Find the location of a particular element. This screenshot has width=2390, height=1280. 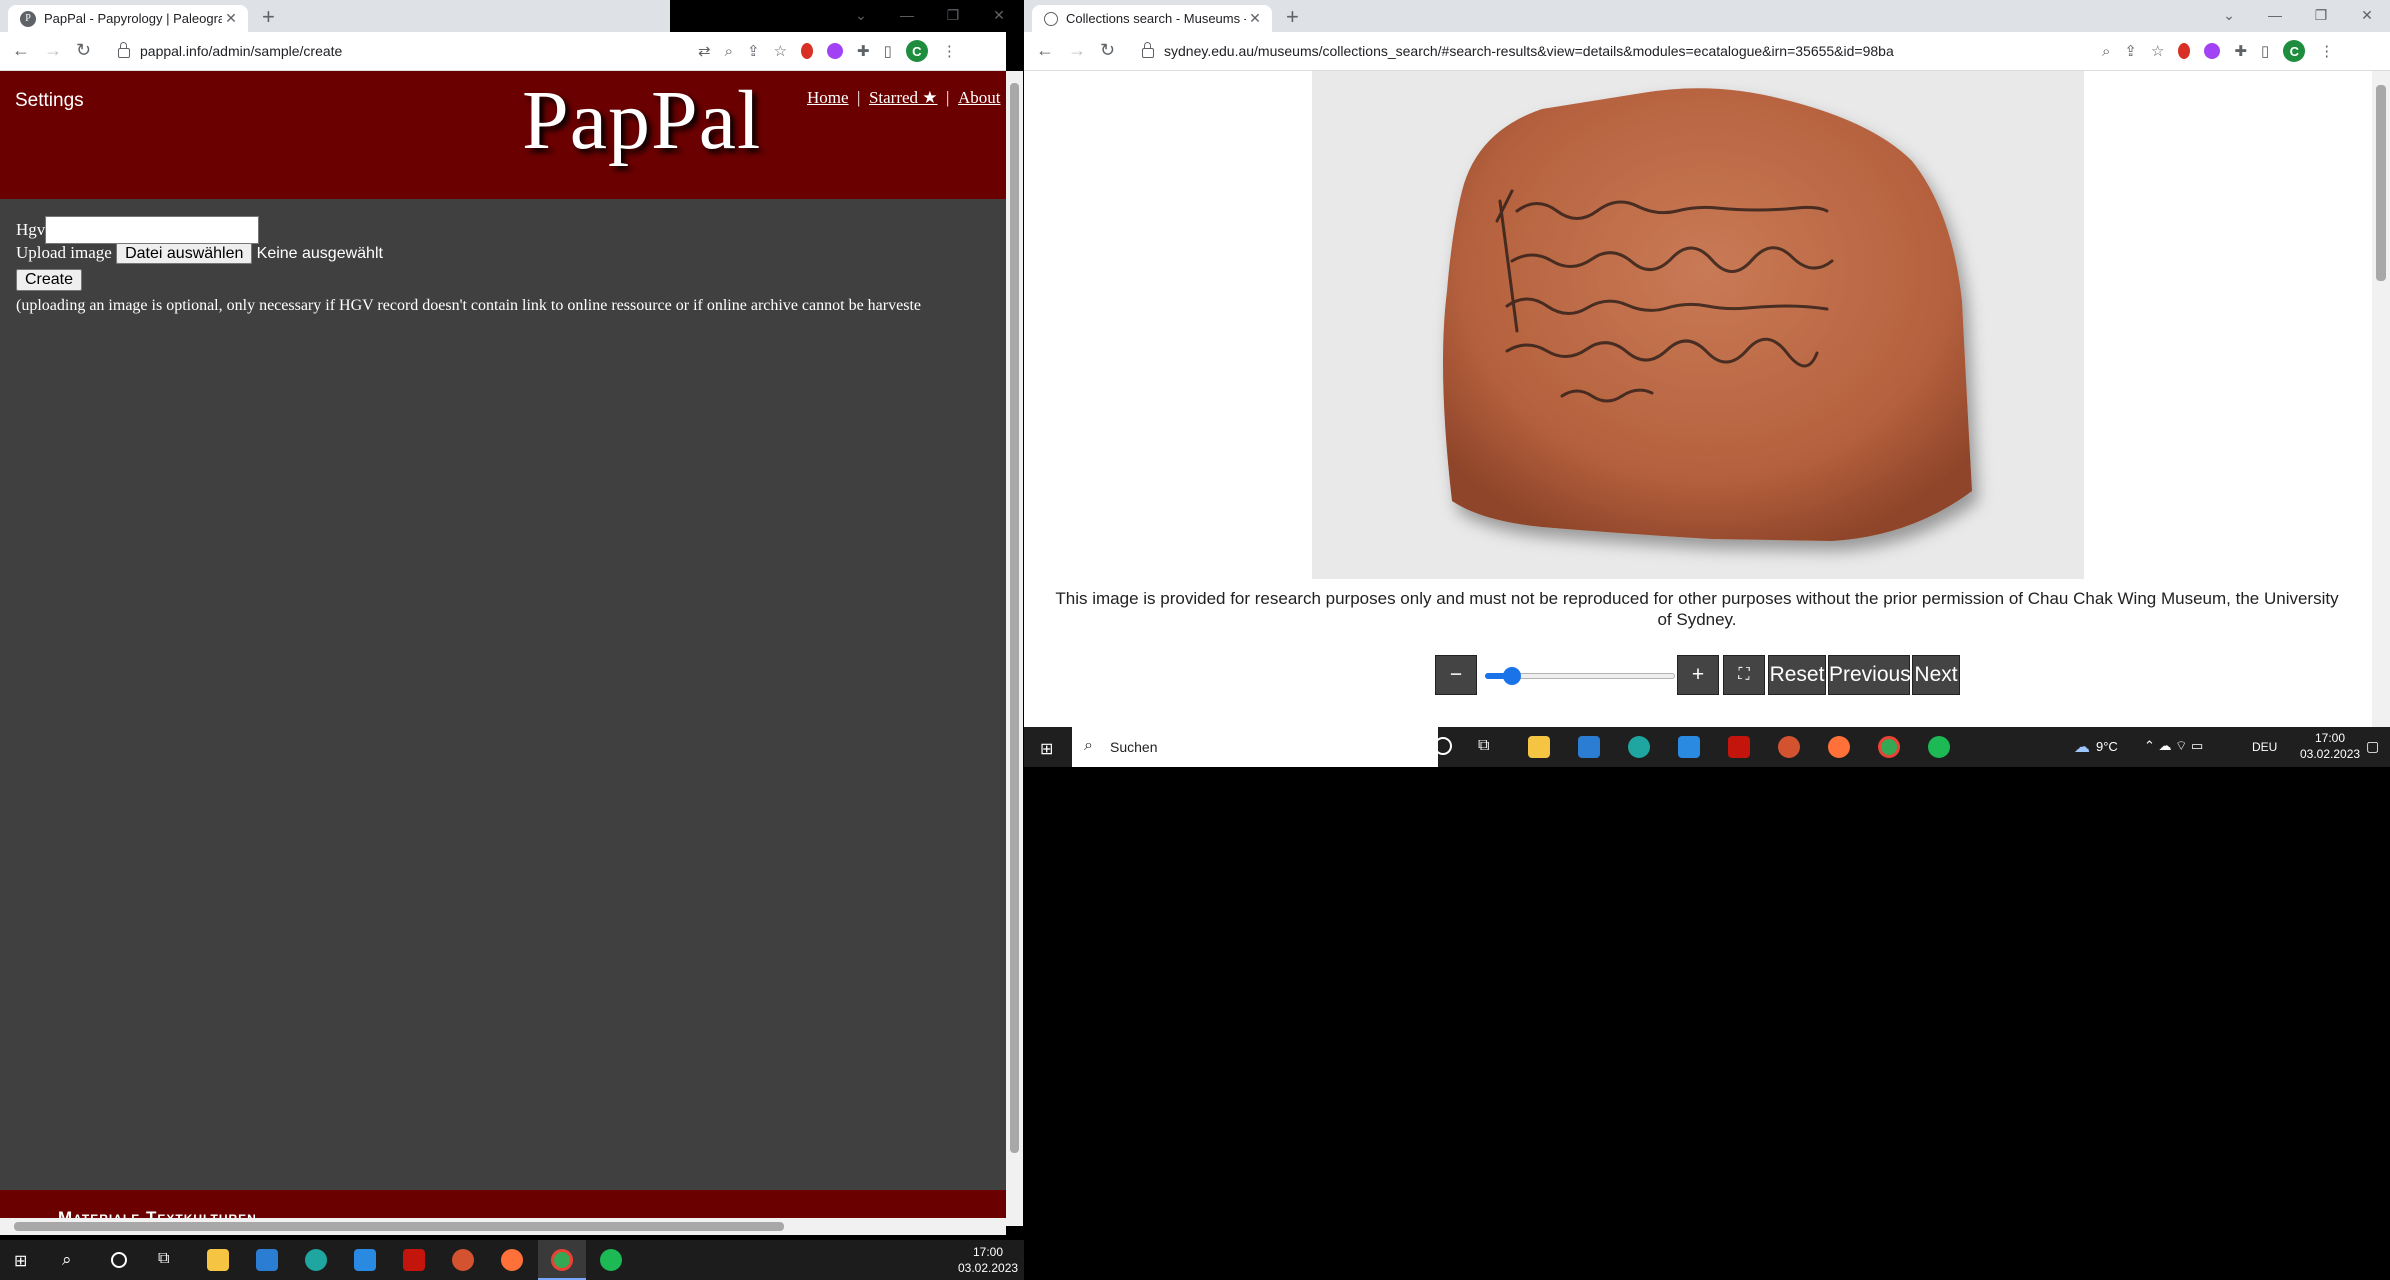

top-links: Home | Starred ★ | About is located at coordinates (904, 97).